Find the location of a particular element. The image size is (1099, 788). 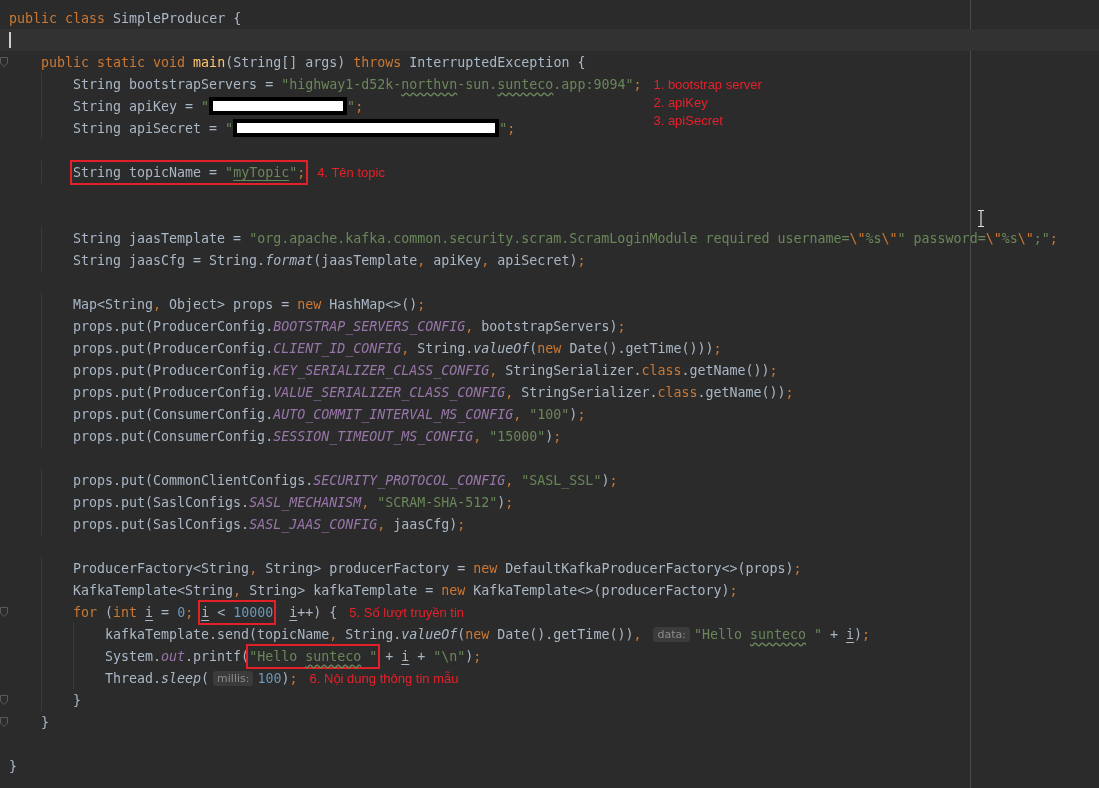

code-text: < is located at coordinates (221, 612).